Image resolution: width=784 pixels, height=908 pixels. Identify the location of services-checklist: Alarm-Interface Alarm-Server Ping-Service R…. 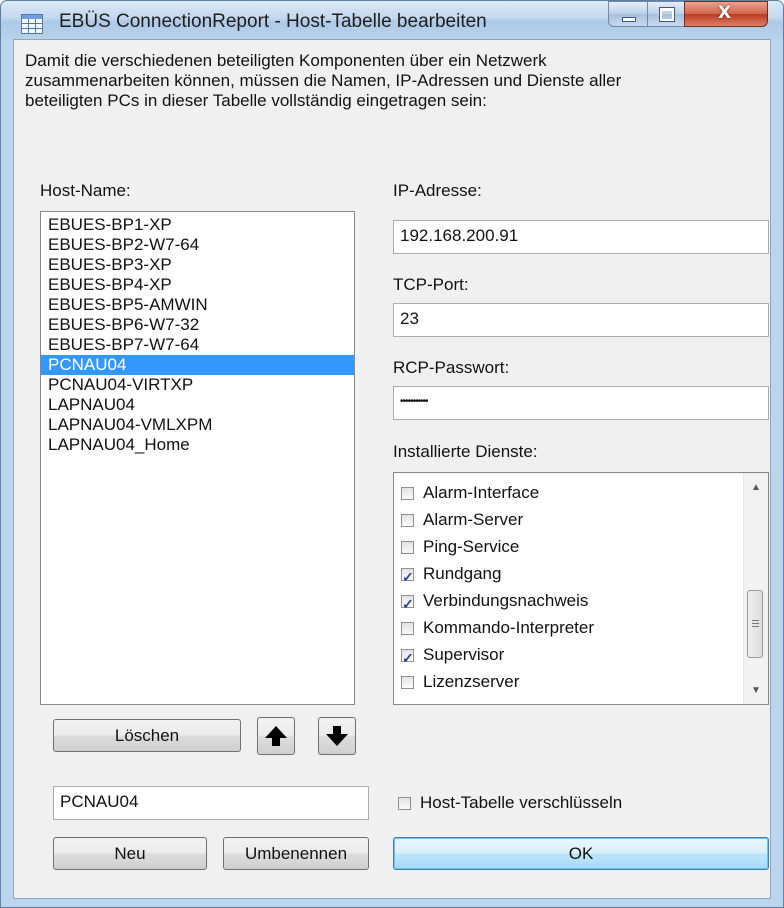
(581, 588).